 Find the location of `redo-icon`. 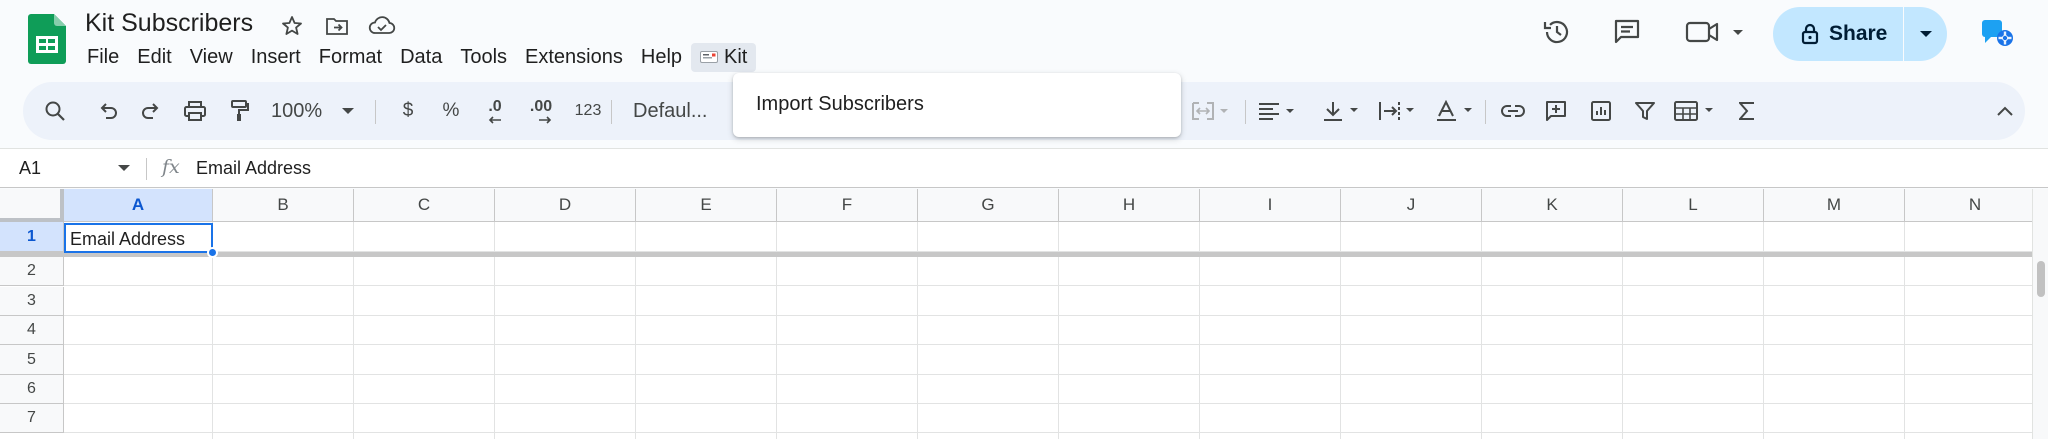

redo-icon is located at coordinates (151, 111).